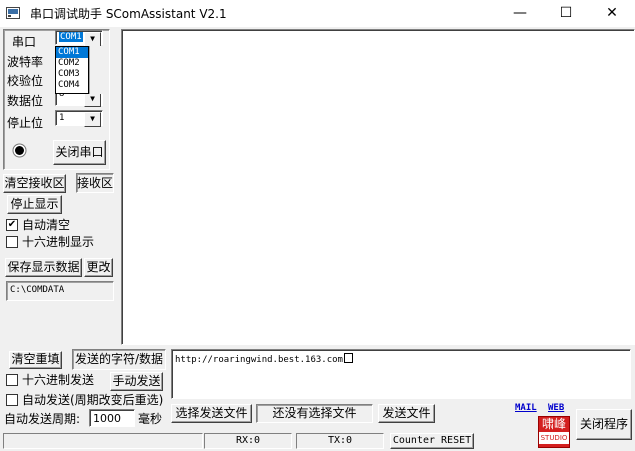 The width and height of the screenshot is (635, 451). Describe the element at coordinates (136, 381) in the screenshot. I see `manual-send-button: 手动发送` at that location.